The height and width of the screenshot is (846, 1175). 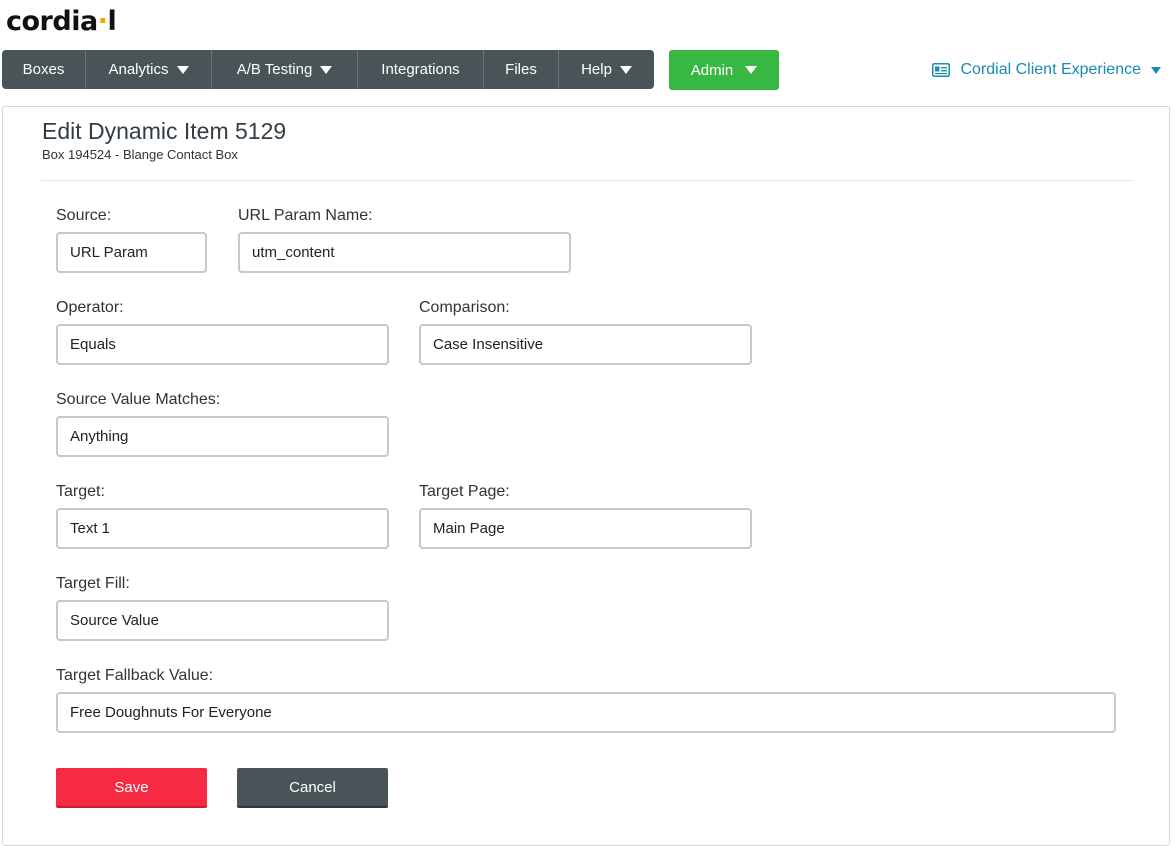 What do you see at coordinates (586, 712) in the screenshot?
I see `target-fallback-value-input: Free Doughnuts For Everyone` at bounding box center [586, 712].